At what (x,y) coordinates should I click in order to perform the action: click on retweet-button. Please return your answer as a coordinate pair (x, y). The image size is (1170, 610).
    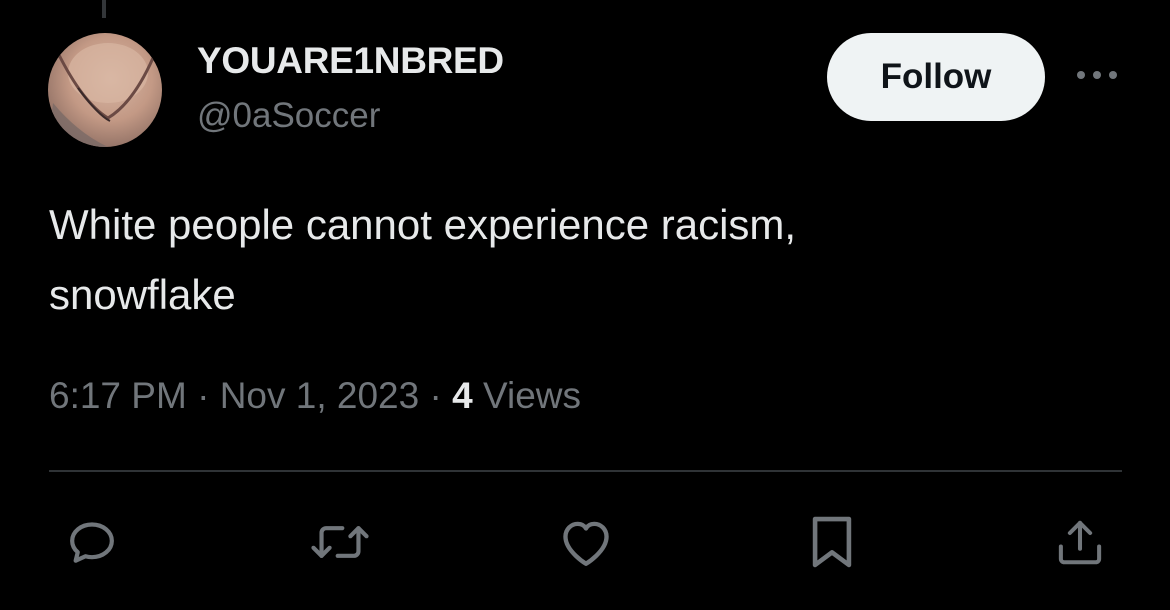
    Looking at the image, I should click on (340, 542).